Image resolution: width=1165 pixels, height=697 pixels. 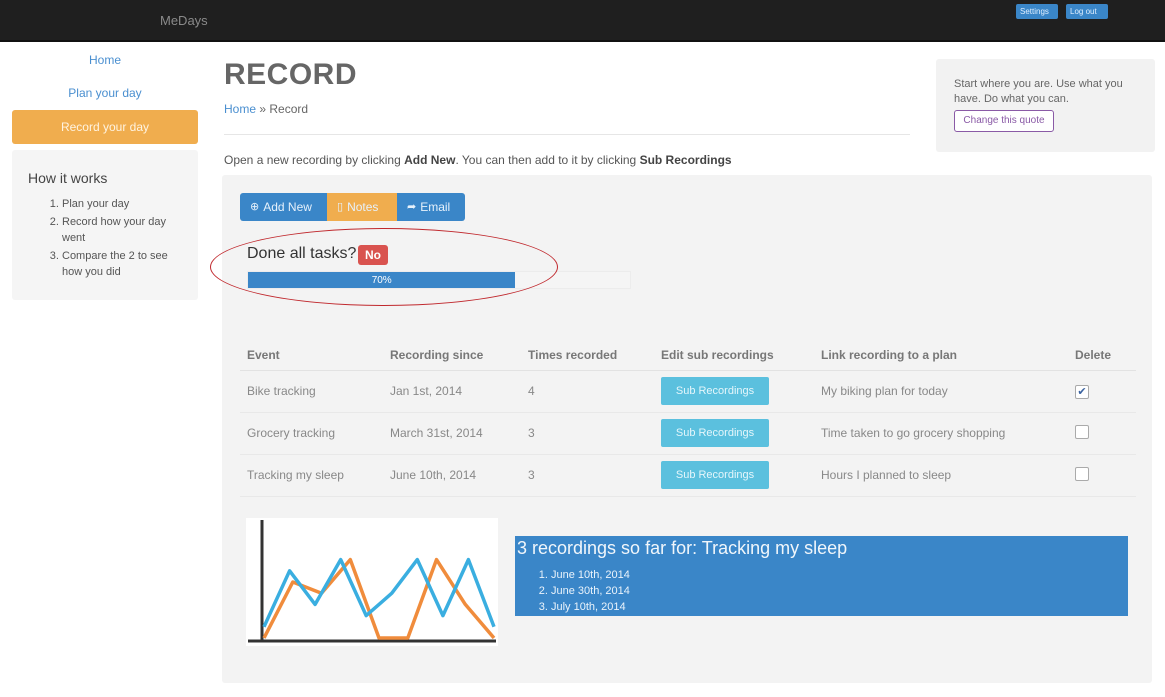 I want to click on breadcrumb-current: Record, so click(x=289, y=109).